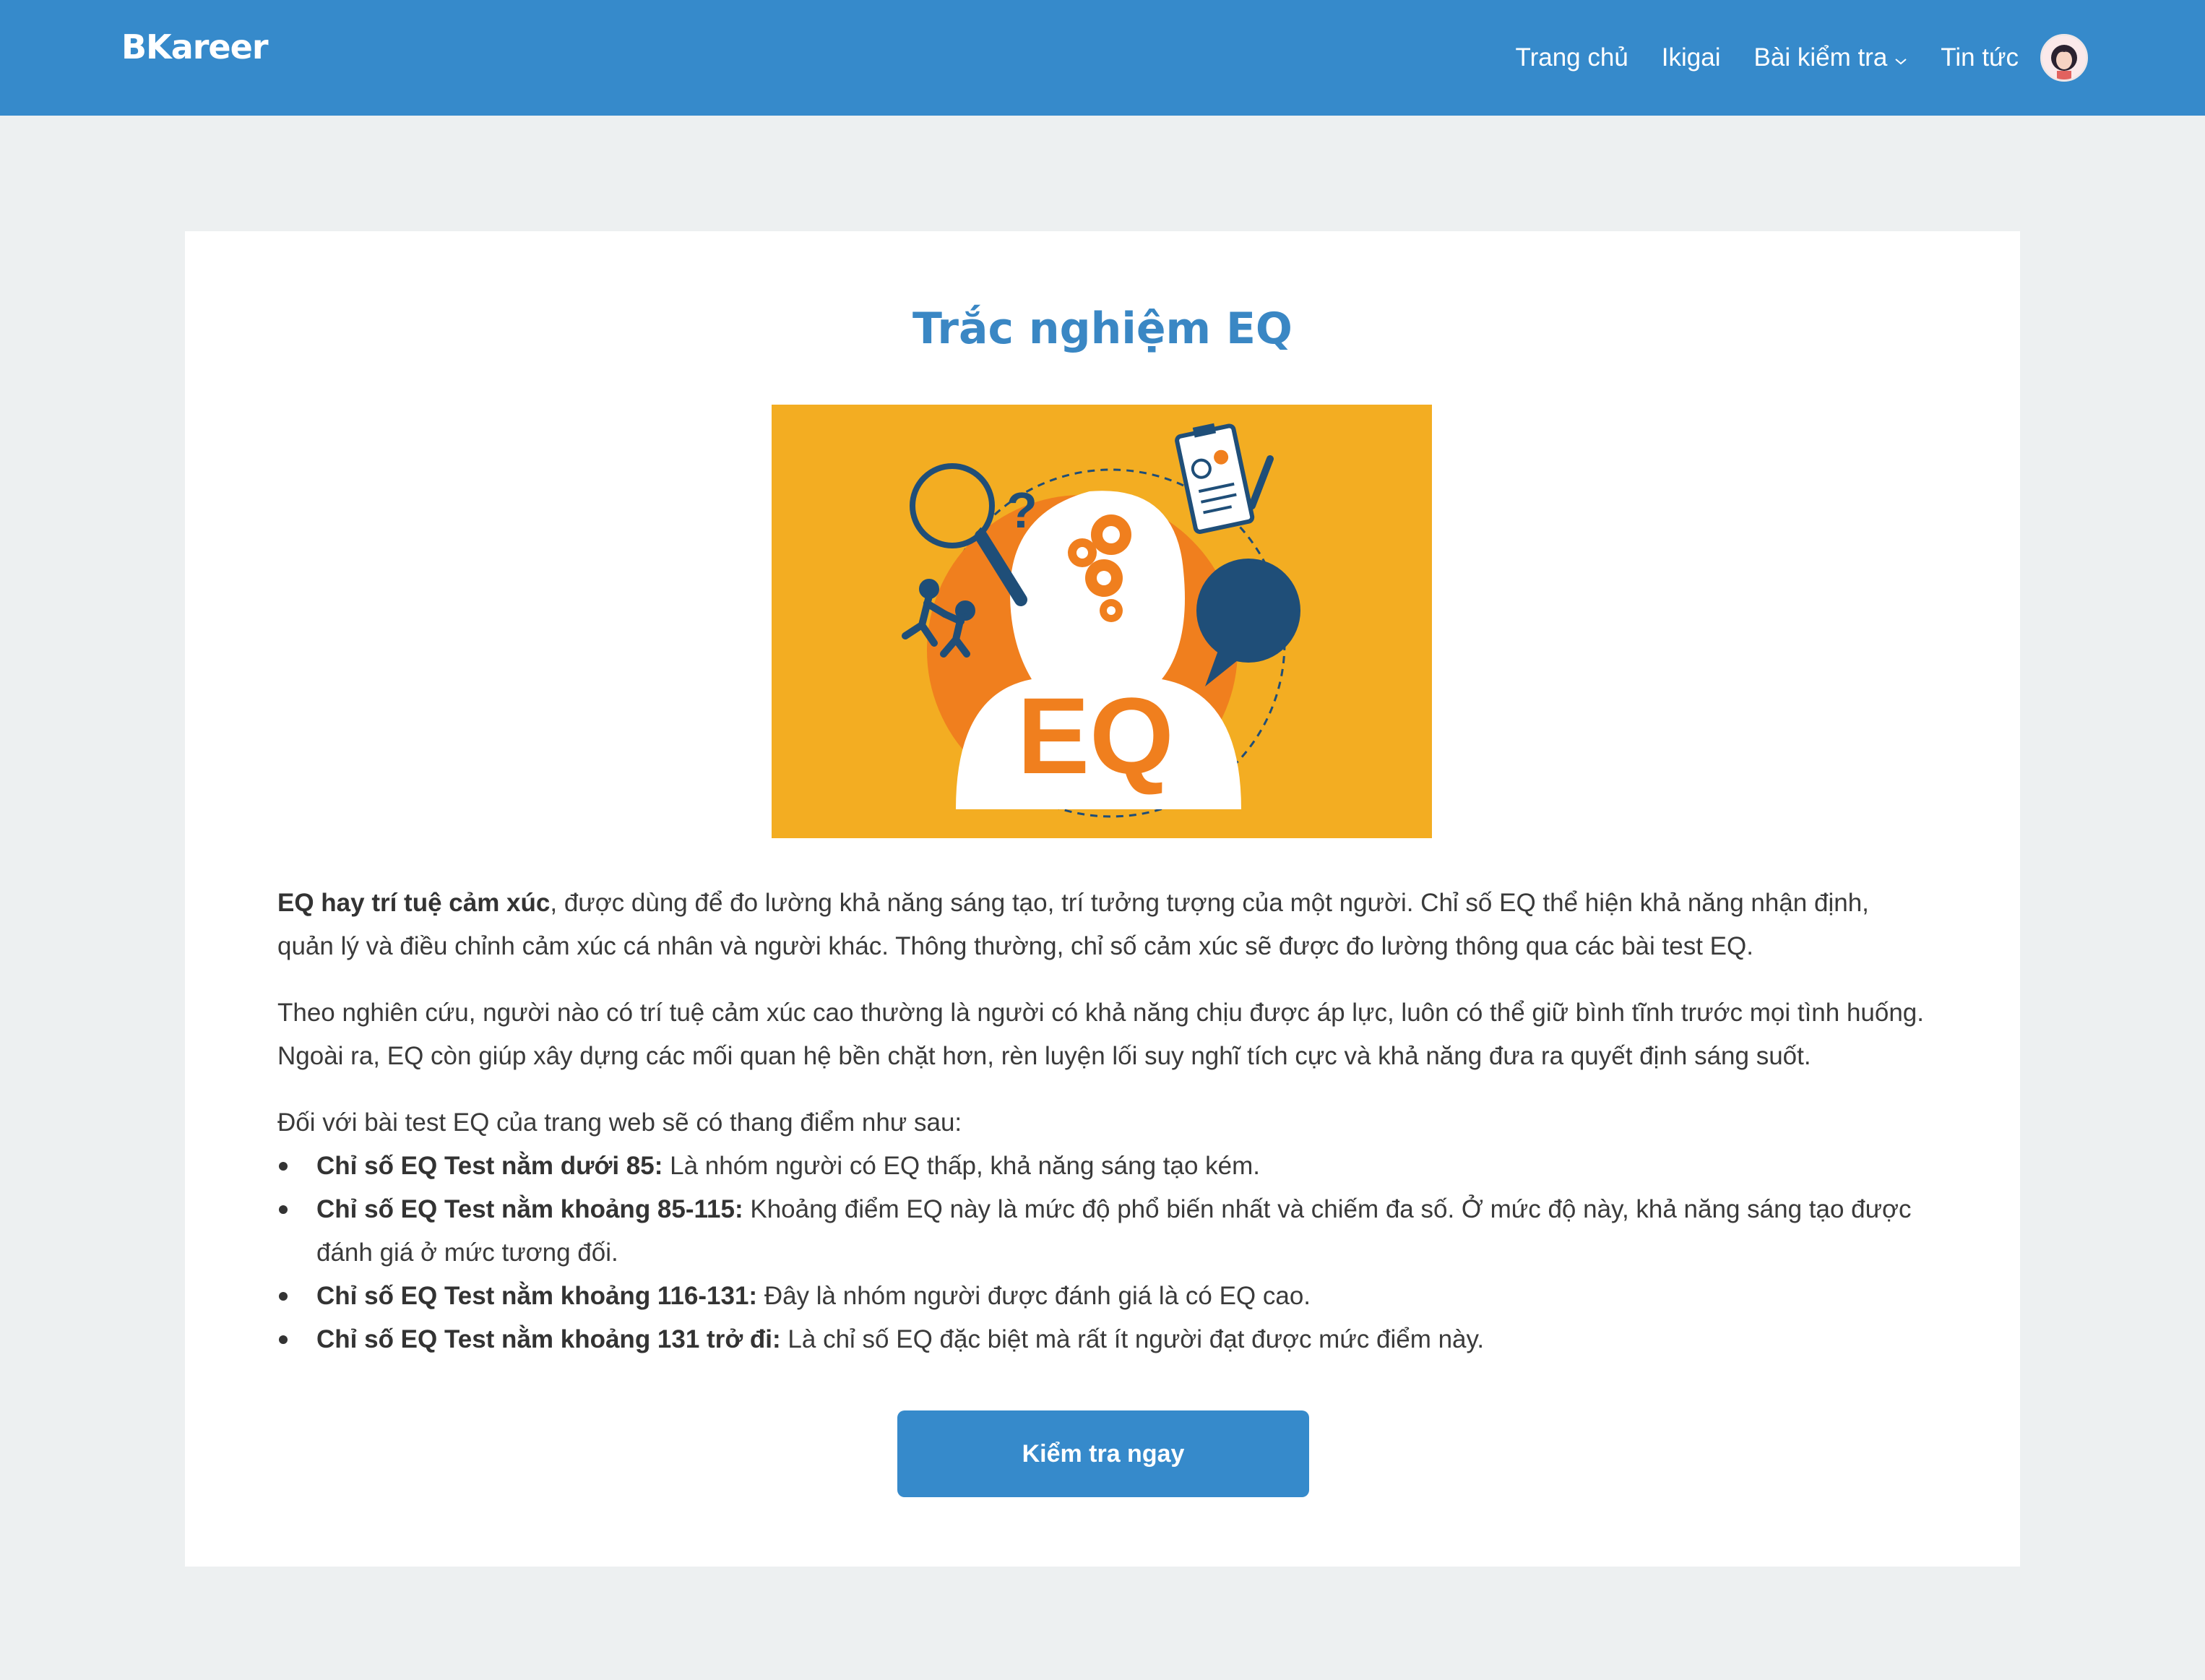  I want to click on list-item-label: Chỉ số EQ Test nằm khoảng 116-131:, so click(537, 1296).